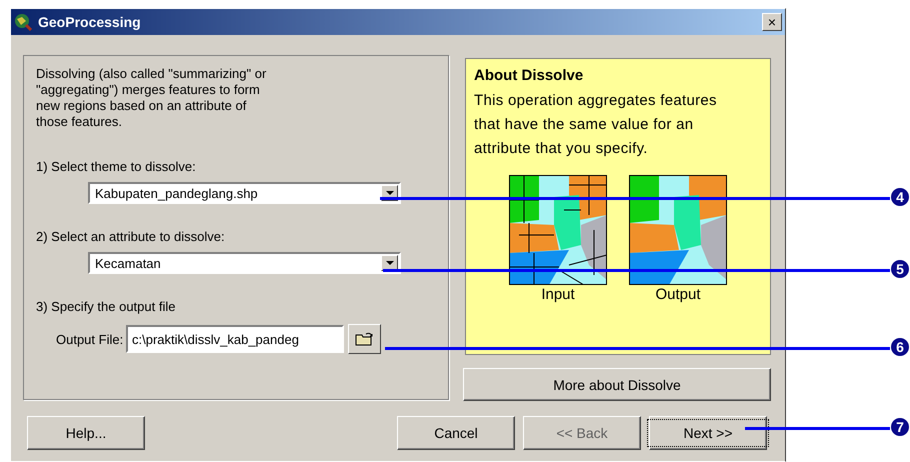  What do you see at coordinates (900, 197) in the screenshot?
I see `callout-number: 4` at bounding box center [900, 197].